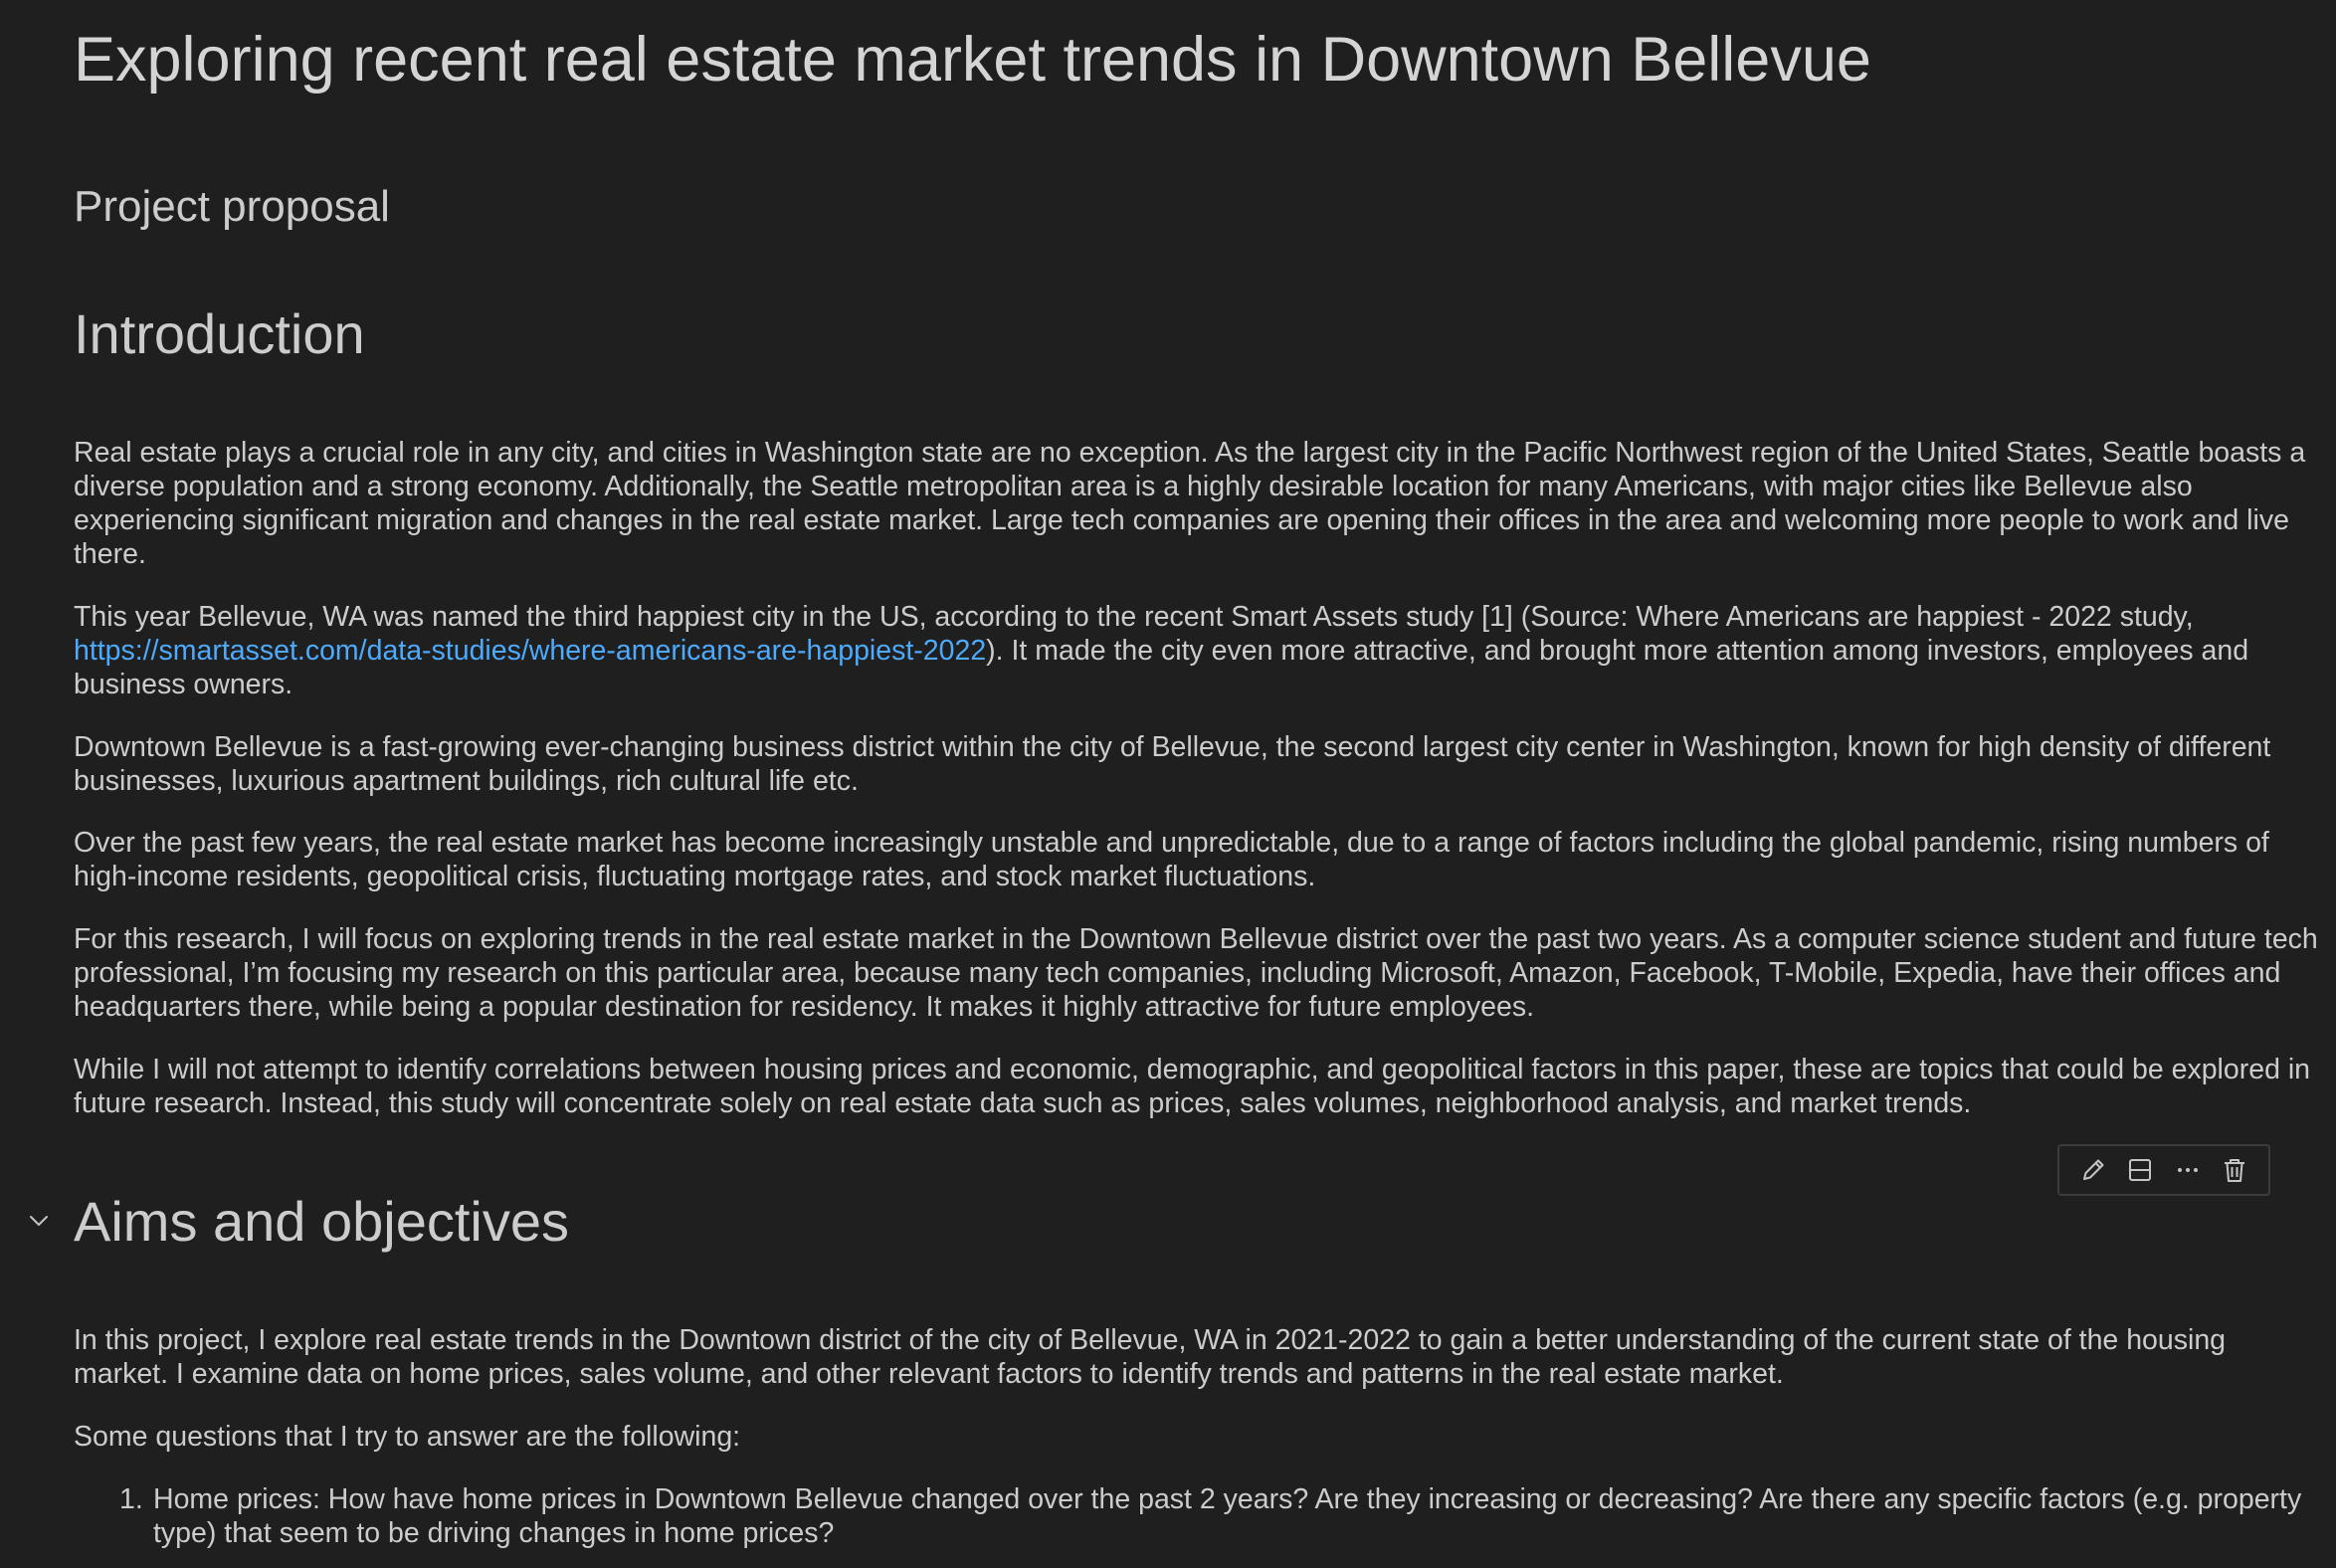 This screenshot has height=1568, width=2336. Describe the element at coordinates (232, 206) in the screenshot. I see `notebook-subtitle: Project proposal` at that location.